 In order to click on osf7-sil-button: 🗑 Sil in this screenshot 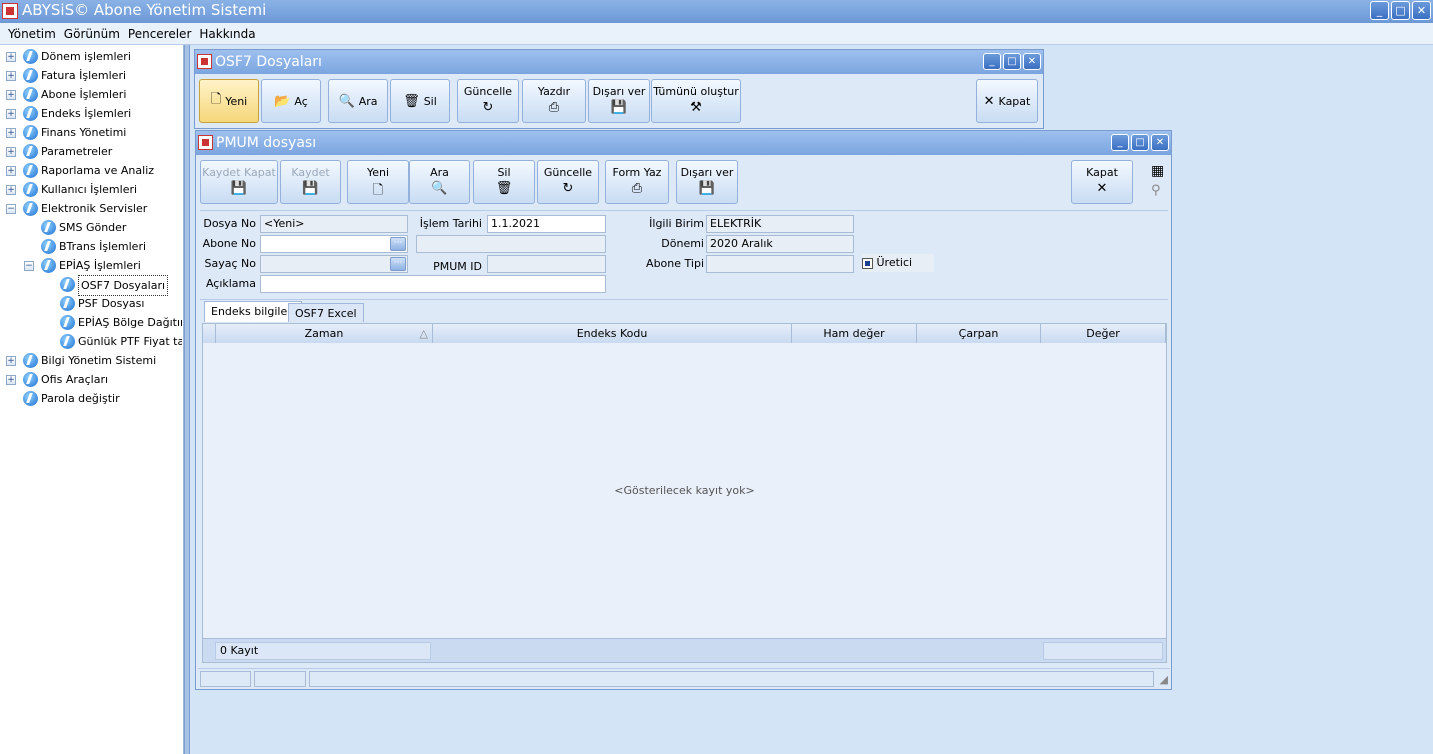, I will do `click(420, 101)`.